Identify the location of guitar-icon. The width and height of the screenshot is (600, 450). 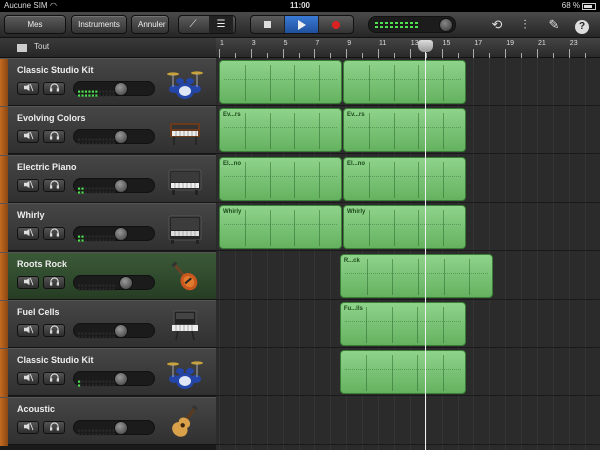
(185, 277).